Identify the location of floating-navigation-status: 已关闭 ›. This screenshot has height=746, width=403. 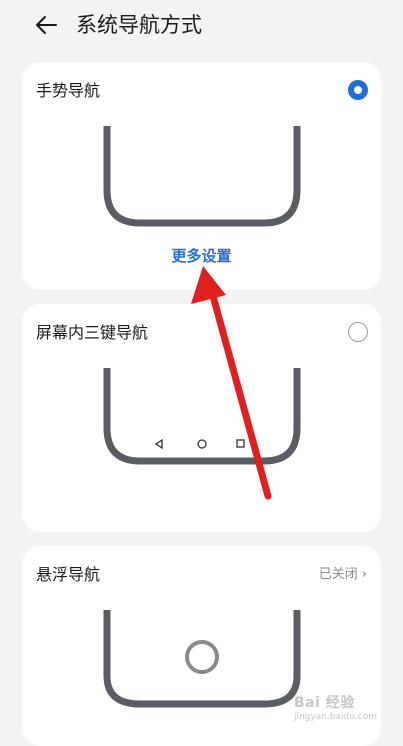
(343, 575).